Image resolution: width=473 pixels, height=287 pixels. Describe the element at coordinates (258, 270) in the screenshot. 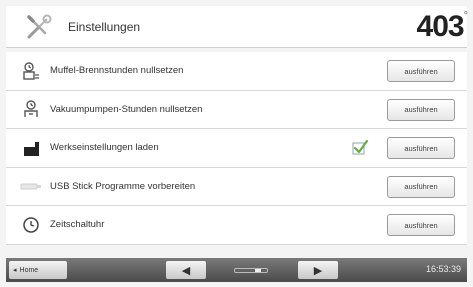

I see `page-indicator-dot` at that location.